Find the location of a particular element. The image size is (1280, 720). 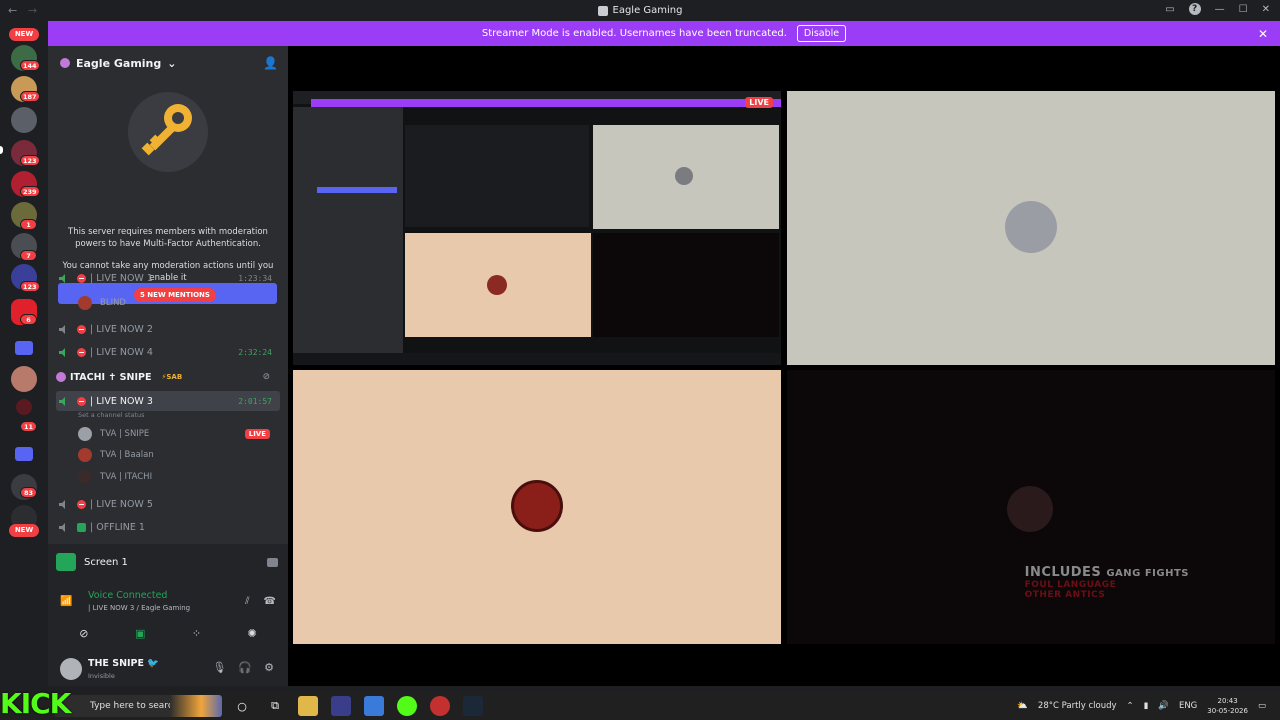

close-window-button: ✕ is located at coordinates (1266, 9).